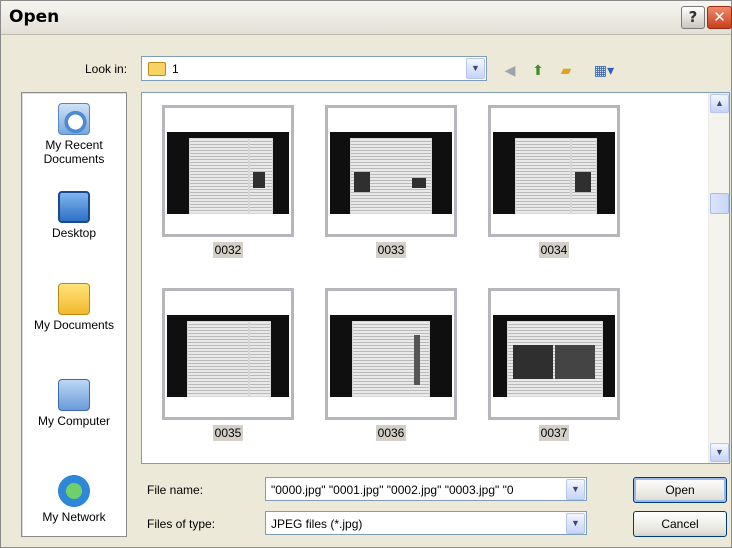 The width and height of the screenshot is (732, 548). Describe the element at coordinates (680, 490) in the screenshot. I see `open-button: Open` at that location.